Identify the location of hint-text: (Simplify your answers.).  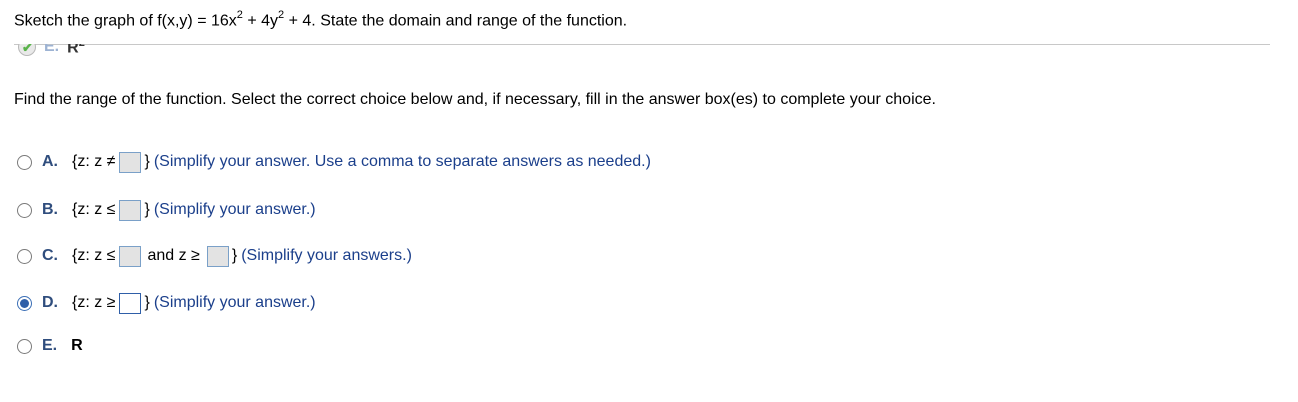
(326, 255).